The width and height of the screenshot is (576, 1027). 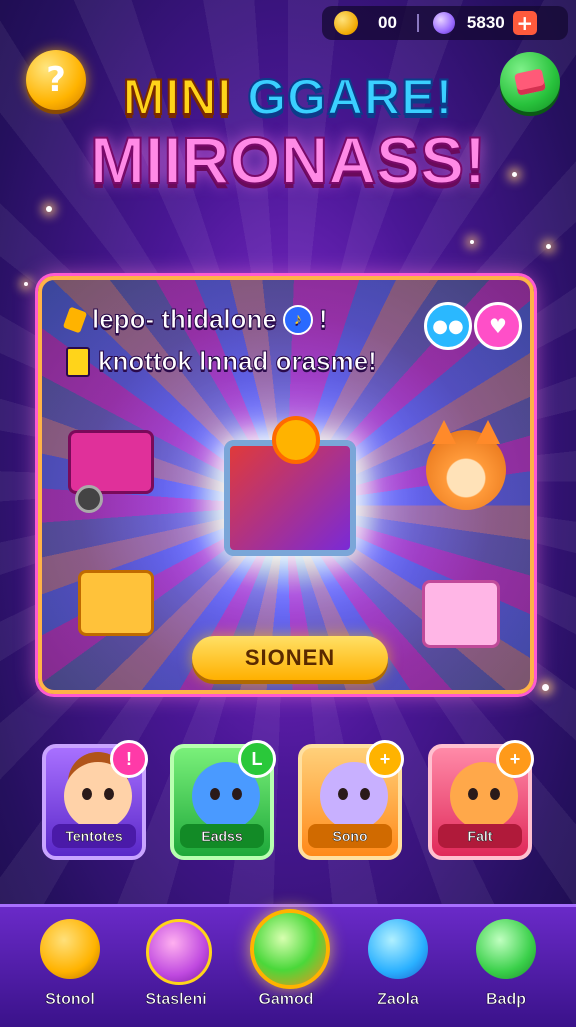 I want to click on title-line-1: MINI GGARE!, so click(x=288, y=97).